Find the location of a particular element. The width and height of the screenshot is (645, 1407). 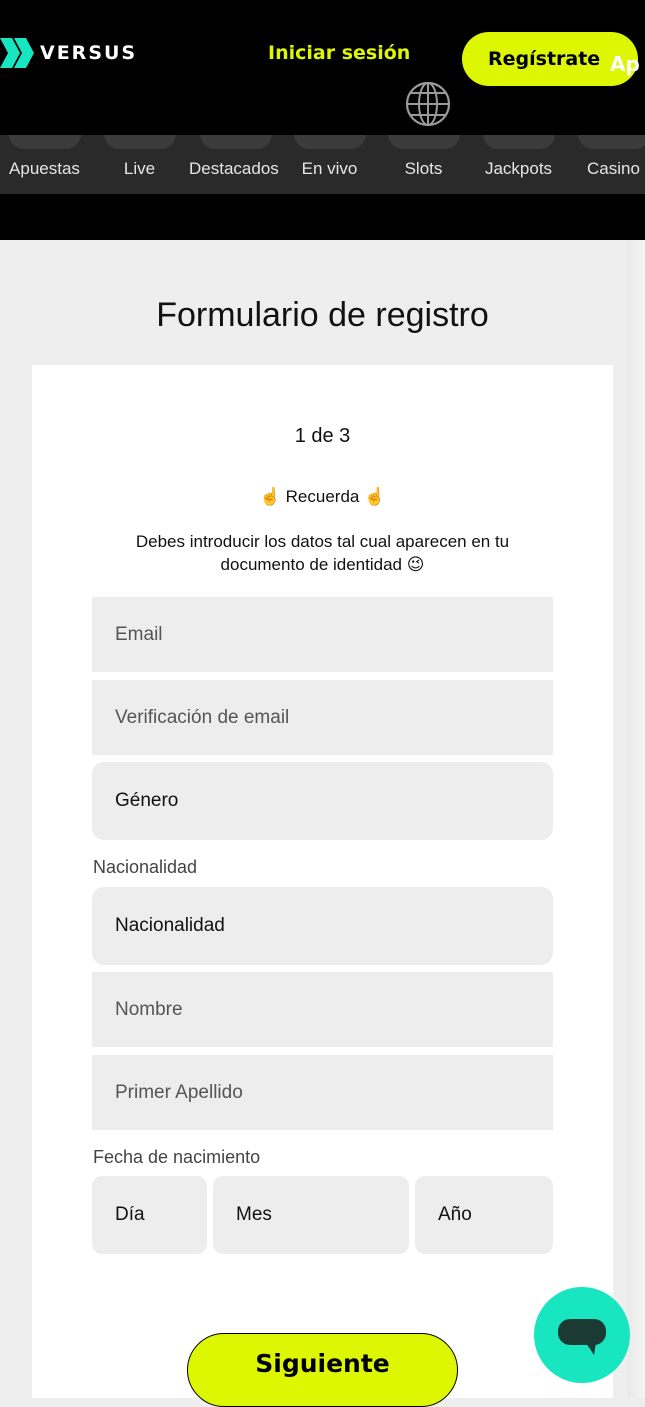

globe-icon is located at coordinates (428, 104).